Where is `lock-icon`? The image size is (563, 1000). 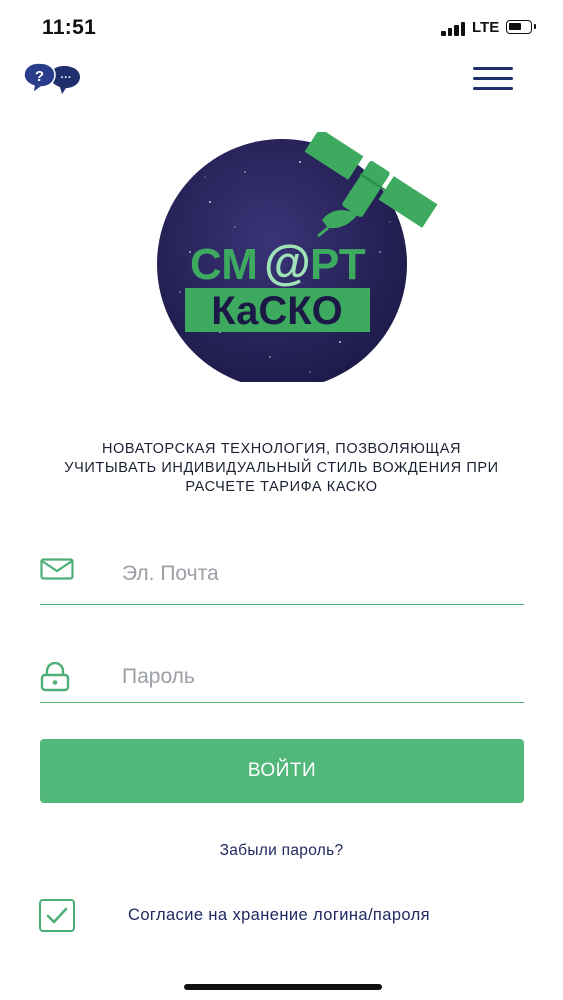 lock-icon is located at coordinates (55, 677).